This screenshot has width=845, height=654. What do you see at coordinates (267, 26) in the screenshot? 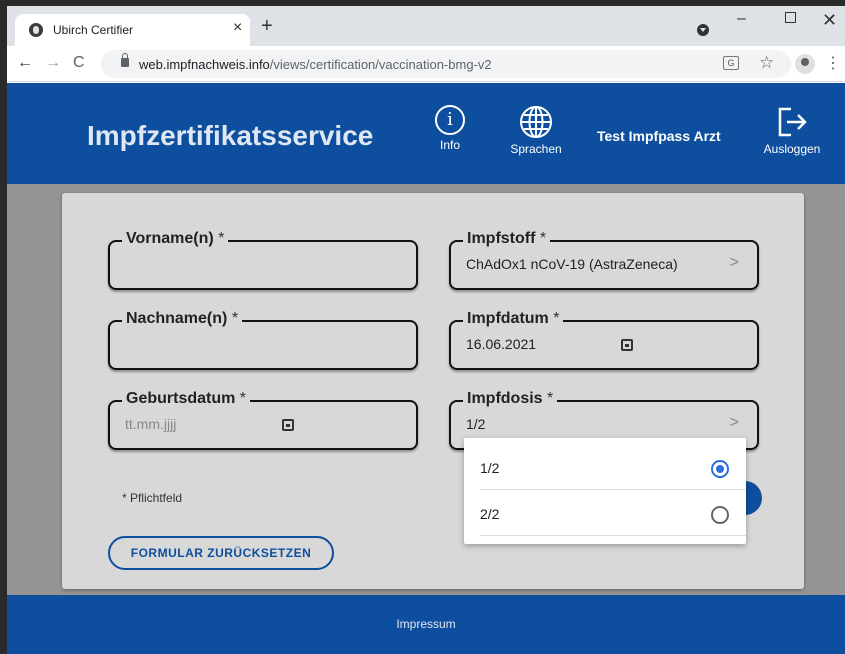
I see `new-tab-button: +` at bounding box center [267, 26].